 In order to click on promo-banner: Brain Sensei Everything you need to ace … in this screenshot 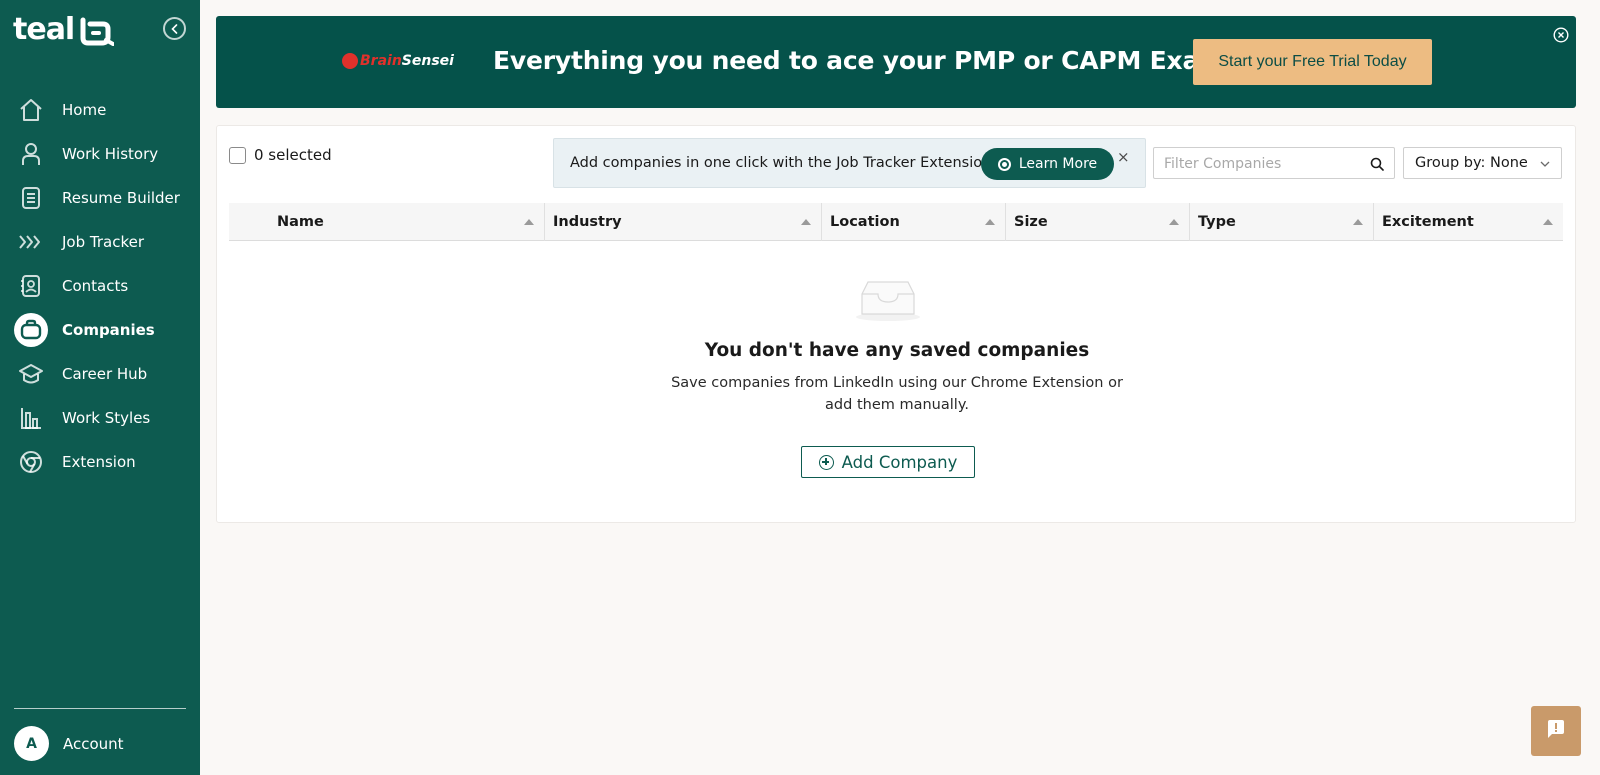, I will do `click(896, 62)`.